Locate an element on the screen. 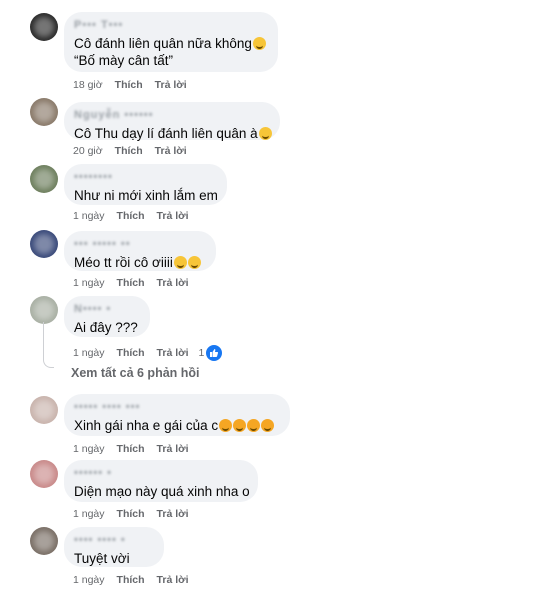 Image resolution: width=550 pixels, height=600 pixels. thumbs-up-icon is located at coordinates (214, 353).